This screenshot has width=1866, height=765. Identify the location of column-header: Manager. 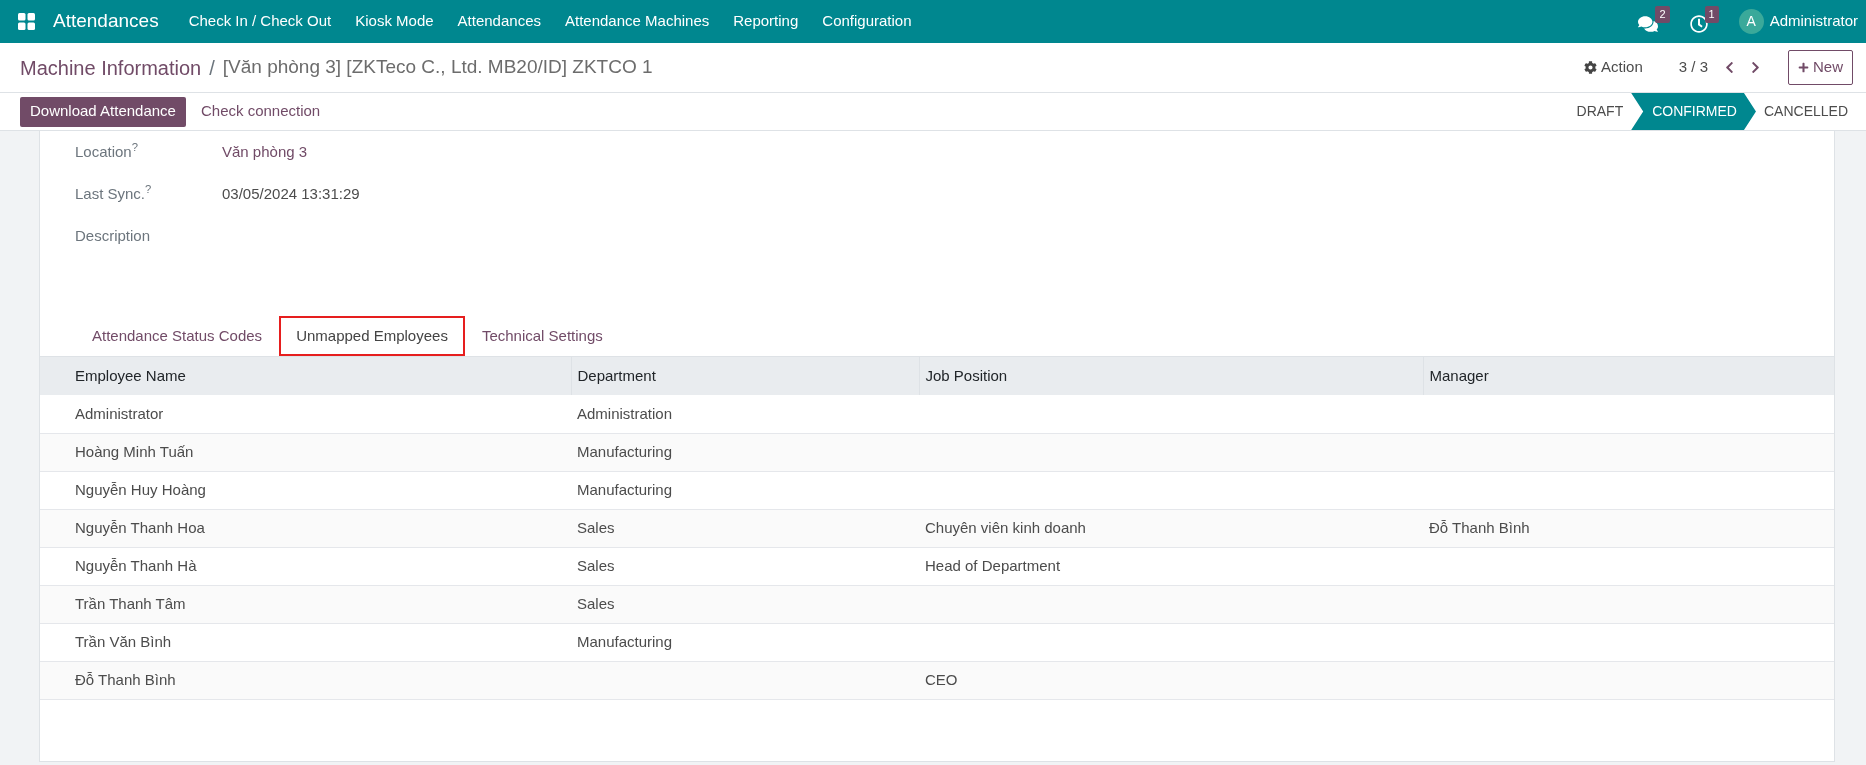
(1628, 376).